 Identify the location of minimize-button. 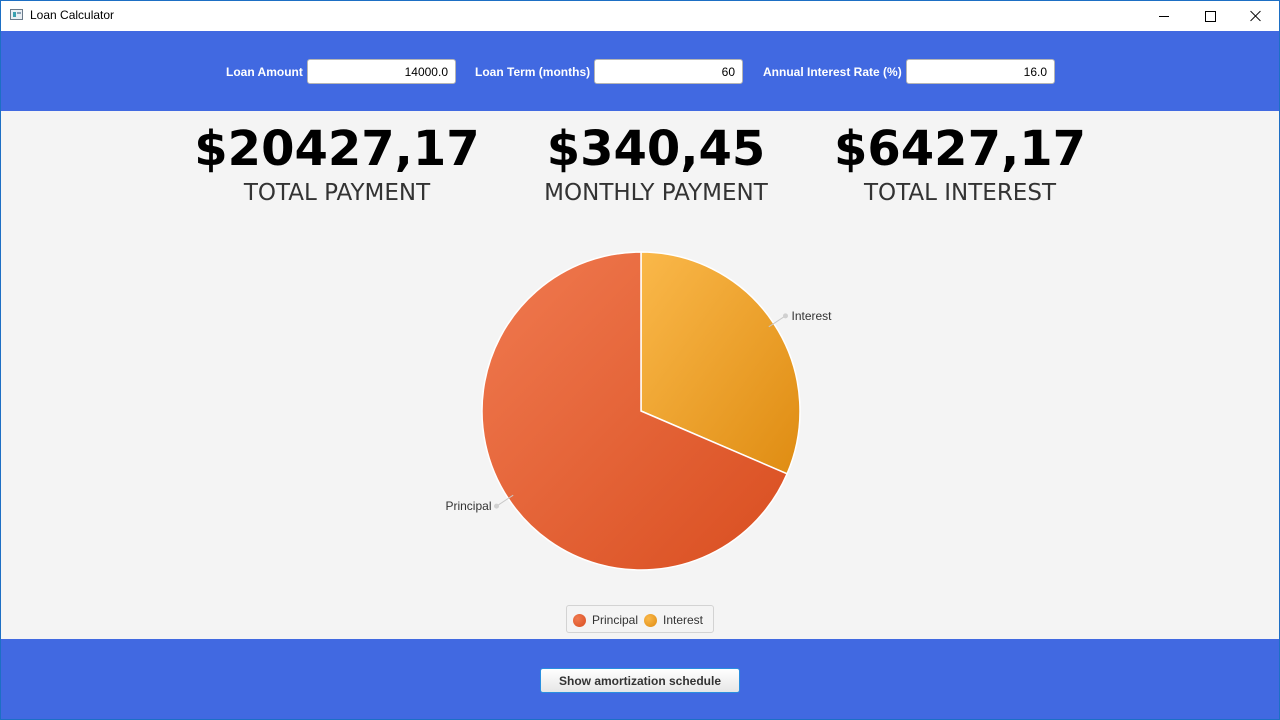
(1164, 16).